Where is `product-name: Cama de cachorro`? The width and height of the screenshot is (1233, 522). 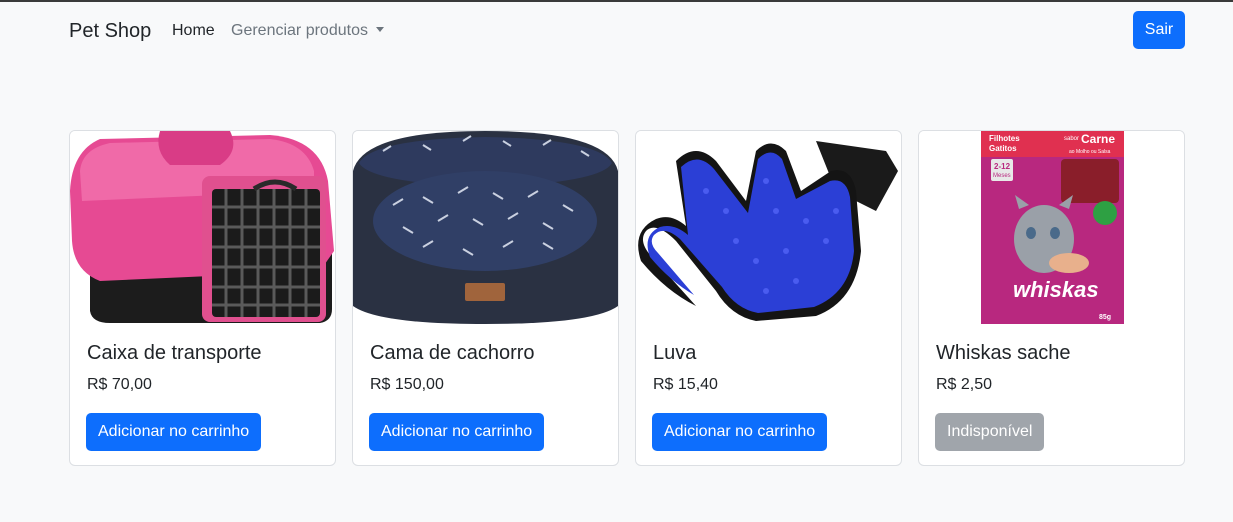
product-name: Cama de cachorro is located at coordinates (452, 353).